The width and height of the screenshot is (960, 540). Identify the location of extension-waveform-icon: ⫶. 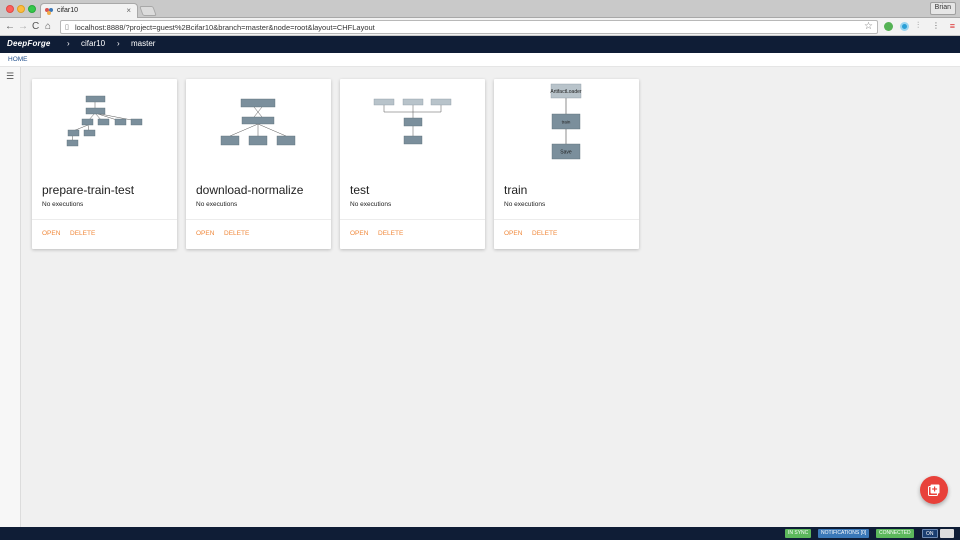
(918, 25).